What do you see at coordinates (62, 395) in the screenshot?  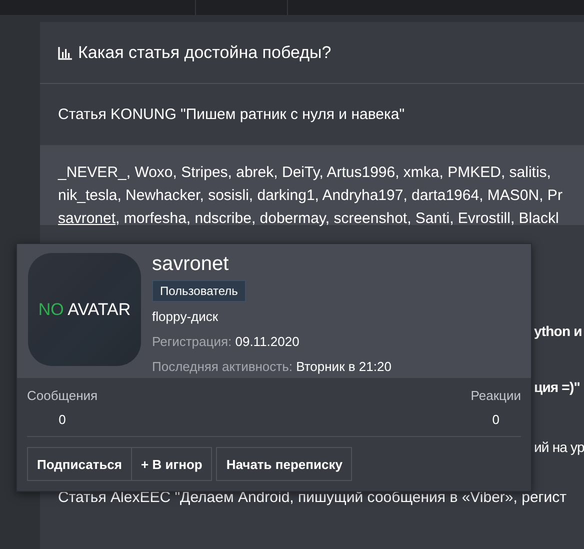 I see `stat-label: Сообщения` at bounding box center [62, 395].